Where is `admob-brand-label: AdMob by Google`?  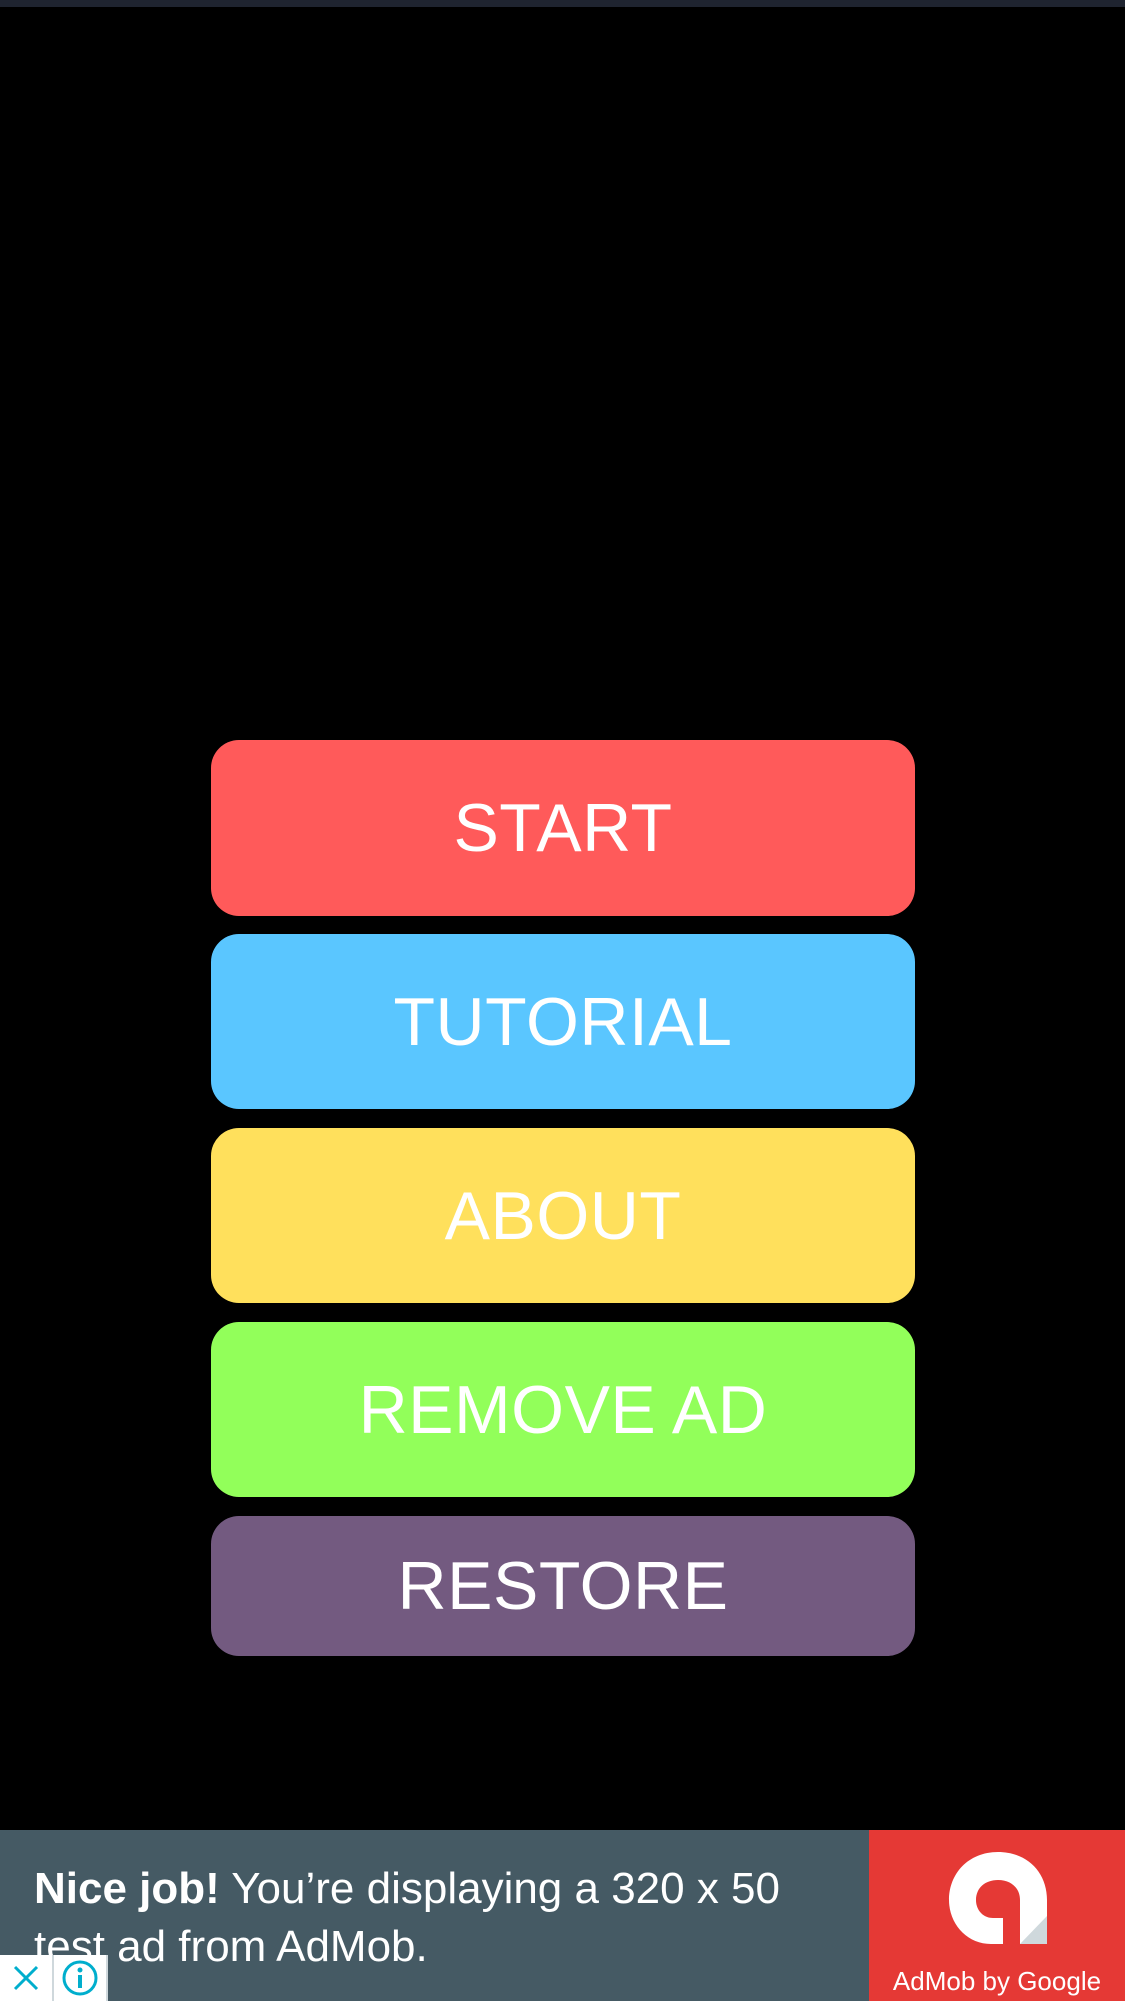
admob-brand-label: AdMob by Google is located at coordinates (997, 1981).